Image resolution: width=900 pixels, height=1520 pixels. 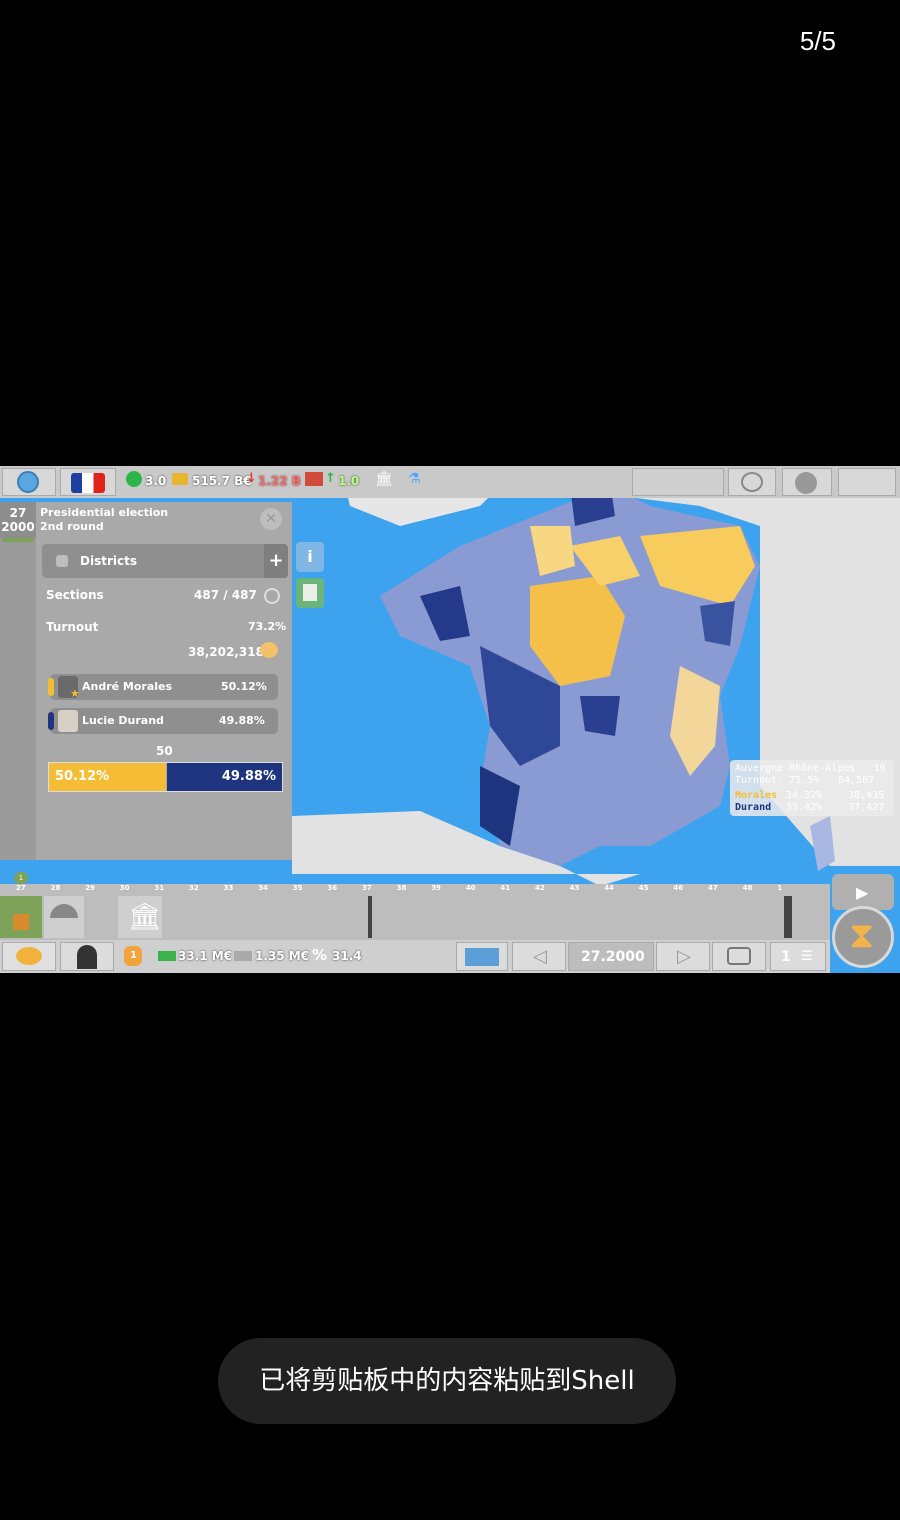 I want to click on happiness-icon, so click(x=134, y=479).